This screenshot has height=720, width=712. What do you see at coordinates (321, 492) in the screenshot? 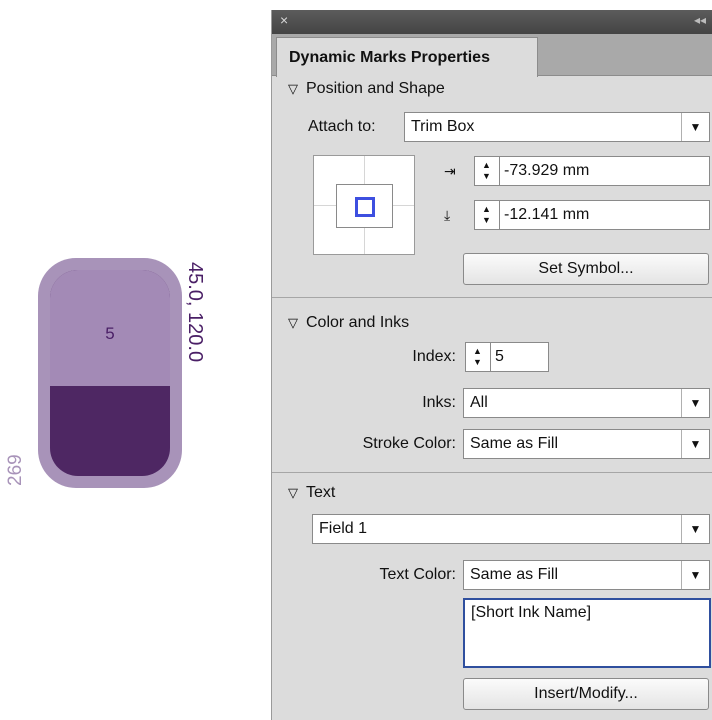
I see `section-heading: Text` at bounding box center [321, 492].